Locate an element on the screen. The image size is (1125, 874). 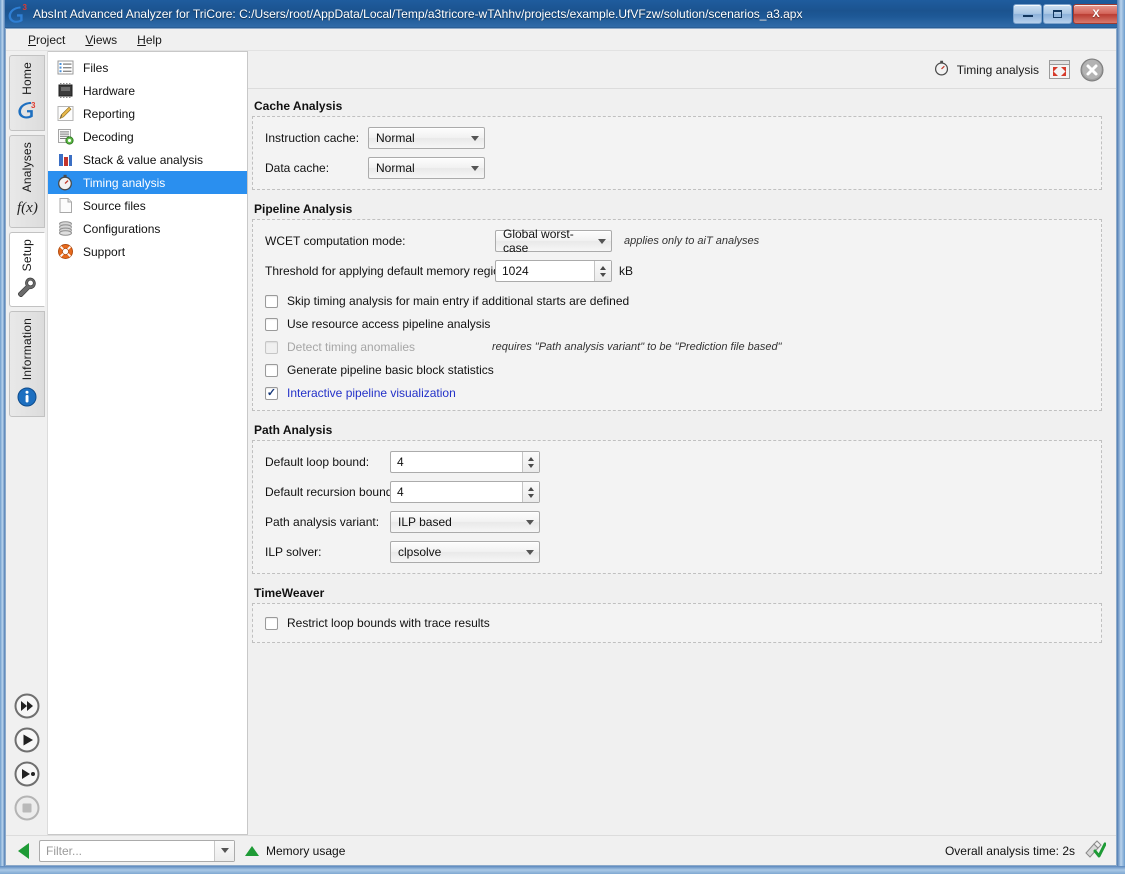
tree-item-configurations: Configurations is located at coordinates (147, 228).